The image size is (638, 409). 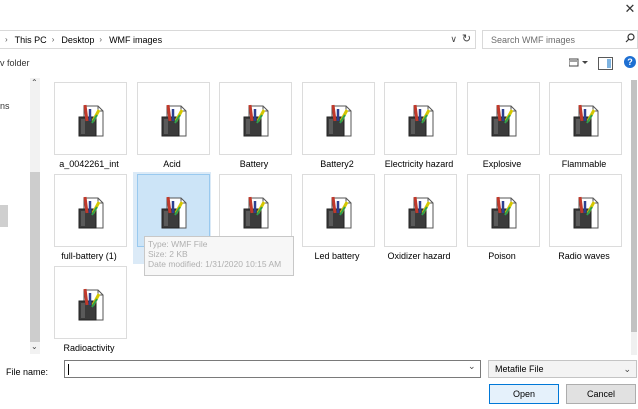 I want to click on file-name: Battery2, so click(x=337, y=164).